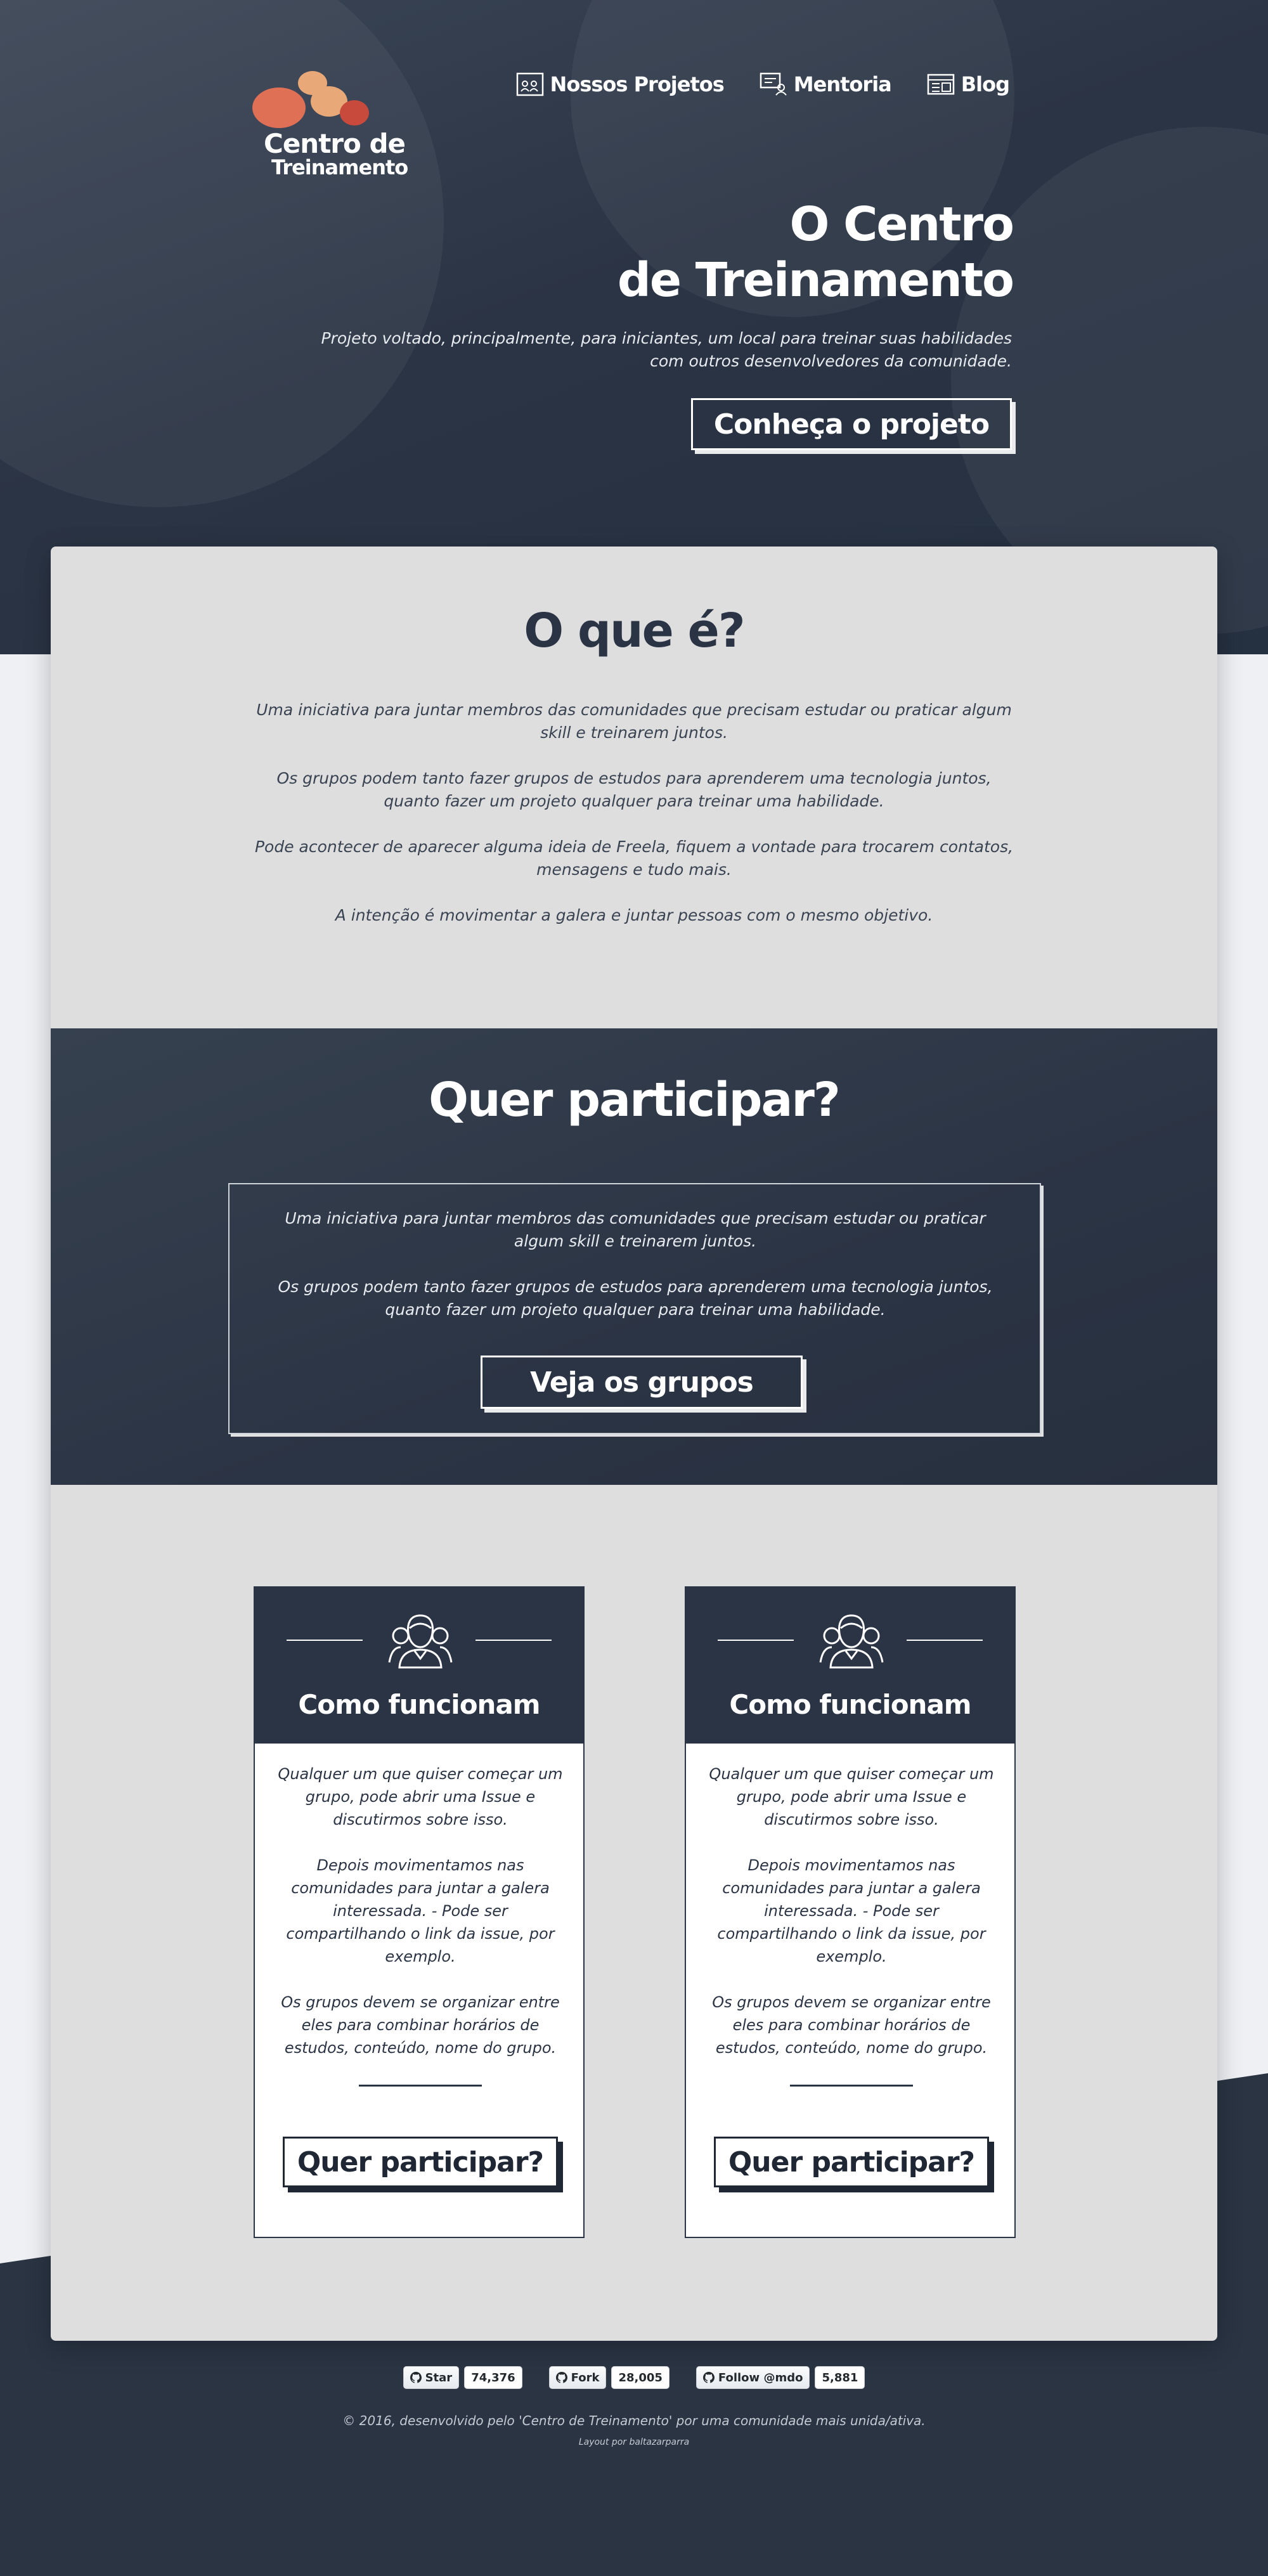  What do you see at coordinates (585, 2378) in the screenshot?
I see `github-fork-label: Fork` at bounding box center [585, 2378].